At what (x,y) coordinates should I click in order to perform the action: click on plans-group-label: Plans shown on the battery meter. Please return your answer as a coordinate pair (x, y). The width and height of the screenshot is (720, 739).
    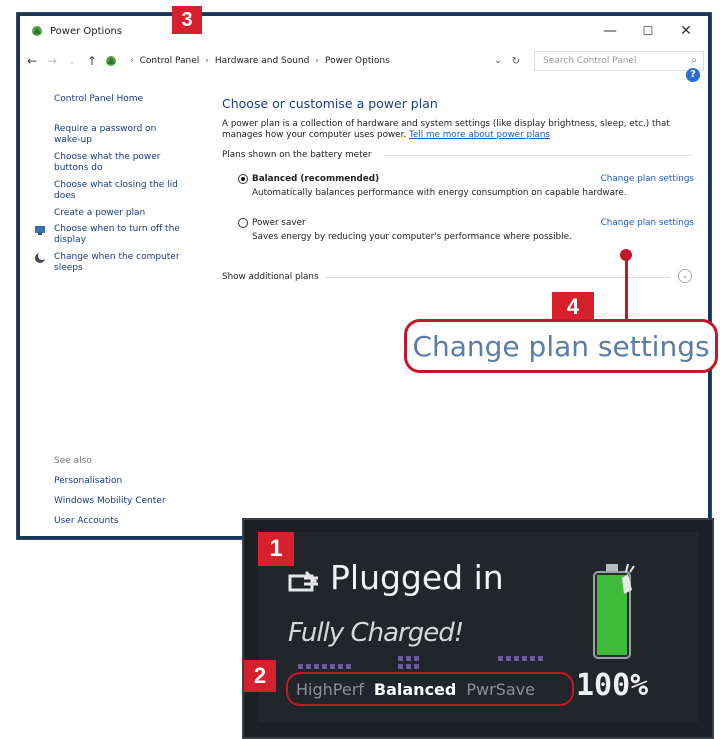
    Looking at the image, I should click on (297, 155).